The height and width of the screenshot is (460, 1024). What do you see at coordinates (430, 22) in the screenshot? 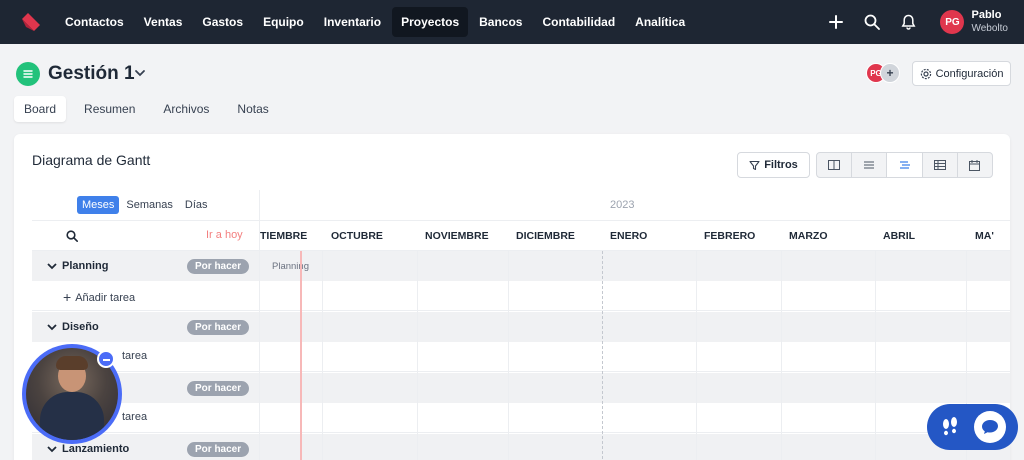
I see `nav-item-proyectos: Proyectos` at bounding box center [430, 22].